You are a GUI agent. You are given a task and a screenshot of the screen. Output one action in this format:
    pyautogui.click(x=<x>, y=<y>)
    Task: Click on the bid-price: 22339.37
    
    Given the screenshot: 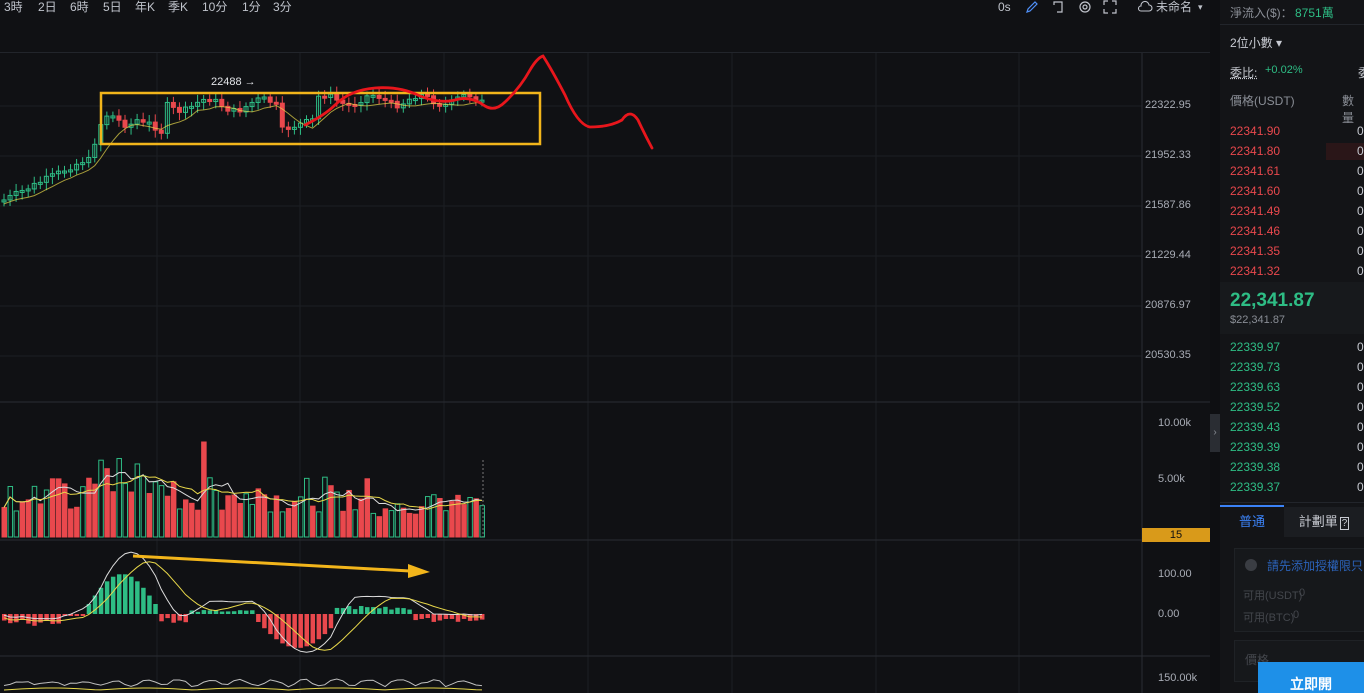 What is the action you would take?
    pyautogui.click(x=1255, y=487)
    